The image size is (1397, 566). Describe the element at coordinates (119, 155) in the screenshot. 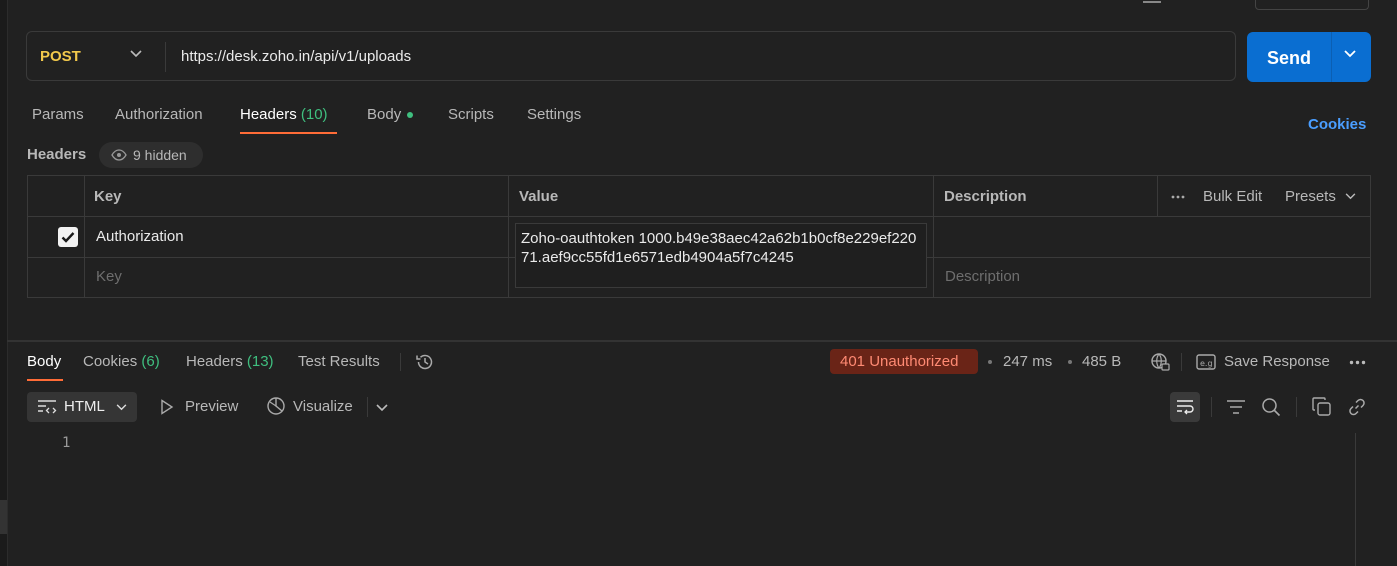

I see `eye-icon` at that location.